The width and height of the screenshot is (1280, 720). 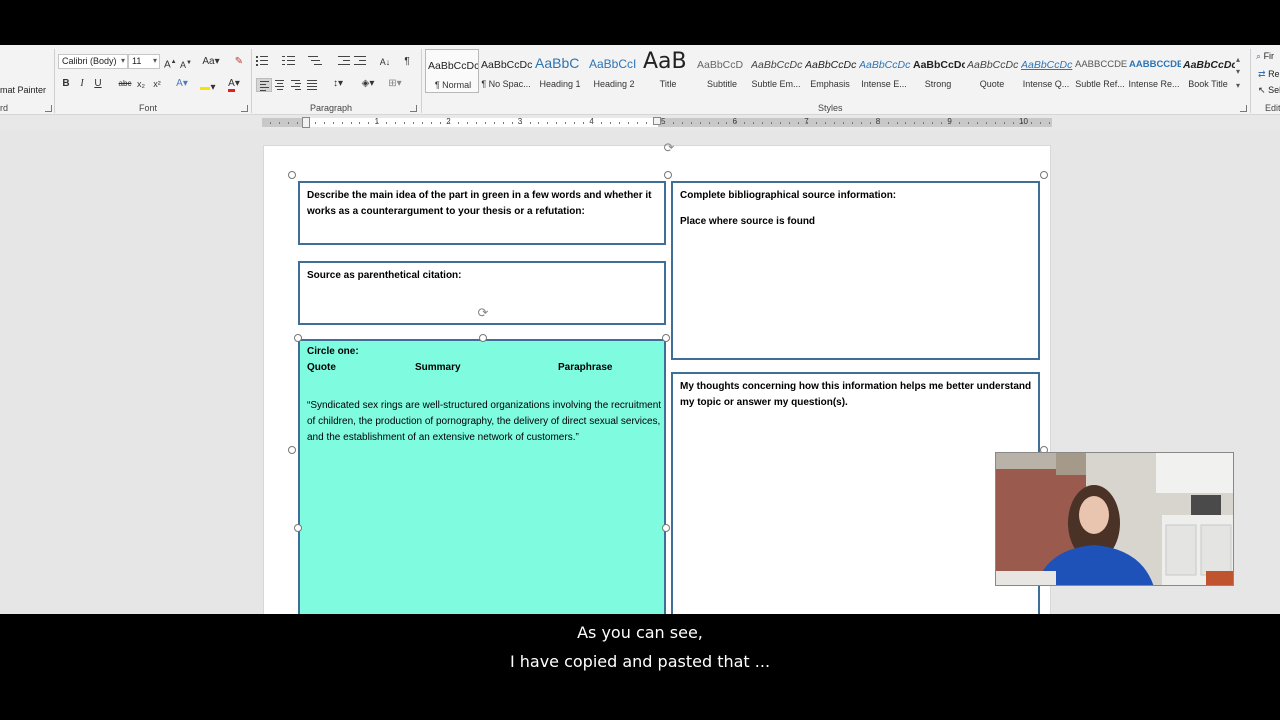 What do you see at coordinates (668, 84) in the screenshot?
I see `style-name: Title` at bounding box center [668, 84].